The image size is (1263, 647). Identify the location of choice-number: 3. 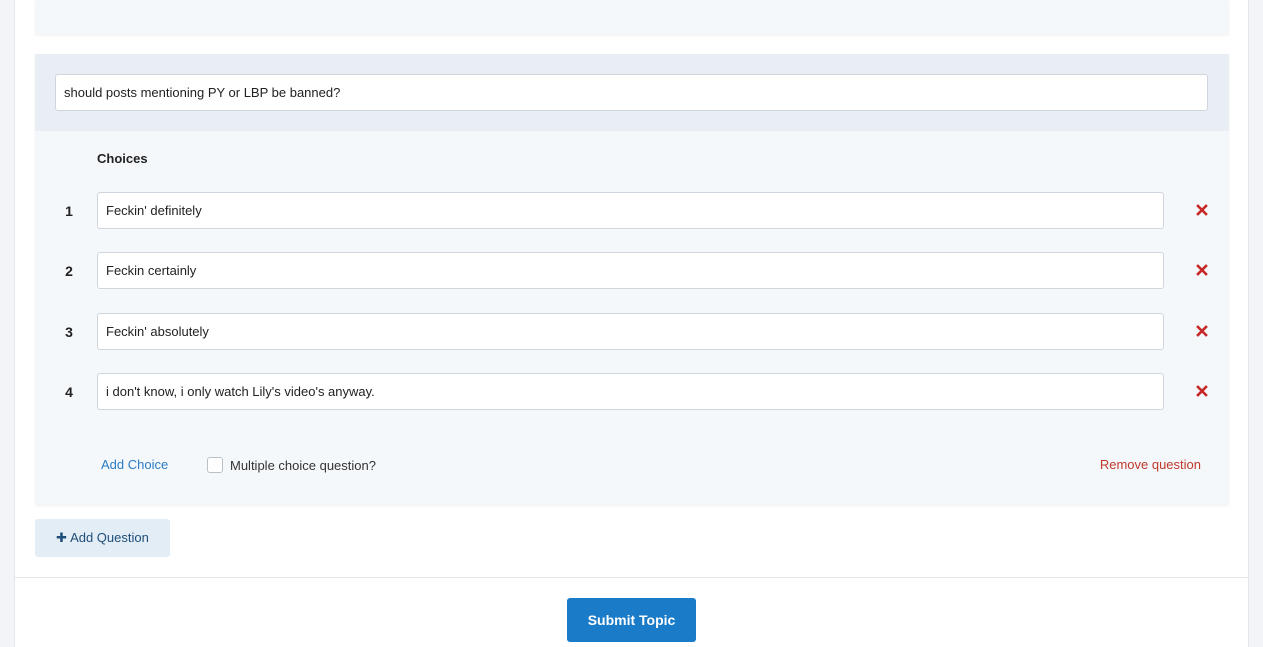
(69, 332).